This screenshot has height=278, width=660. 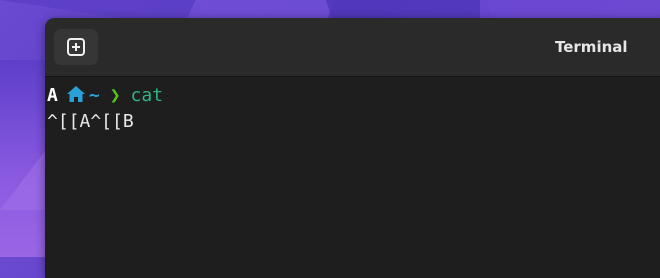 What do you see at coordinates (76, 94) in the screenshot?
I see `home-icon` at bounding box center [76, 94].